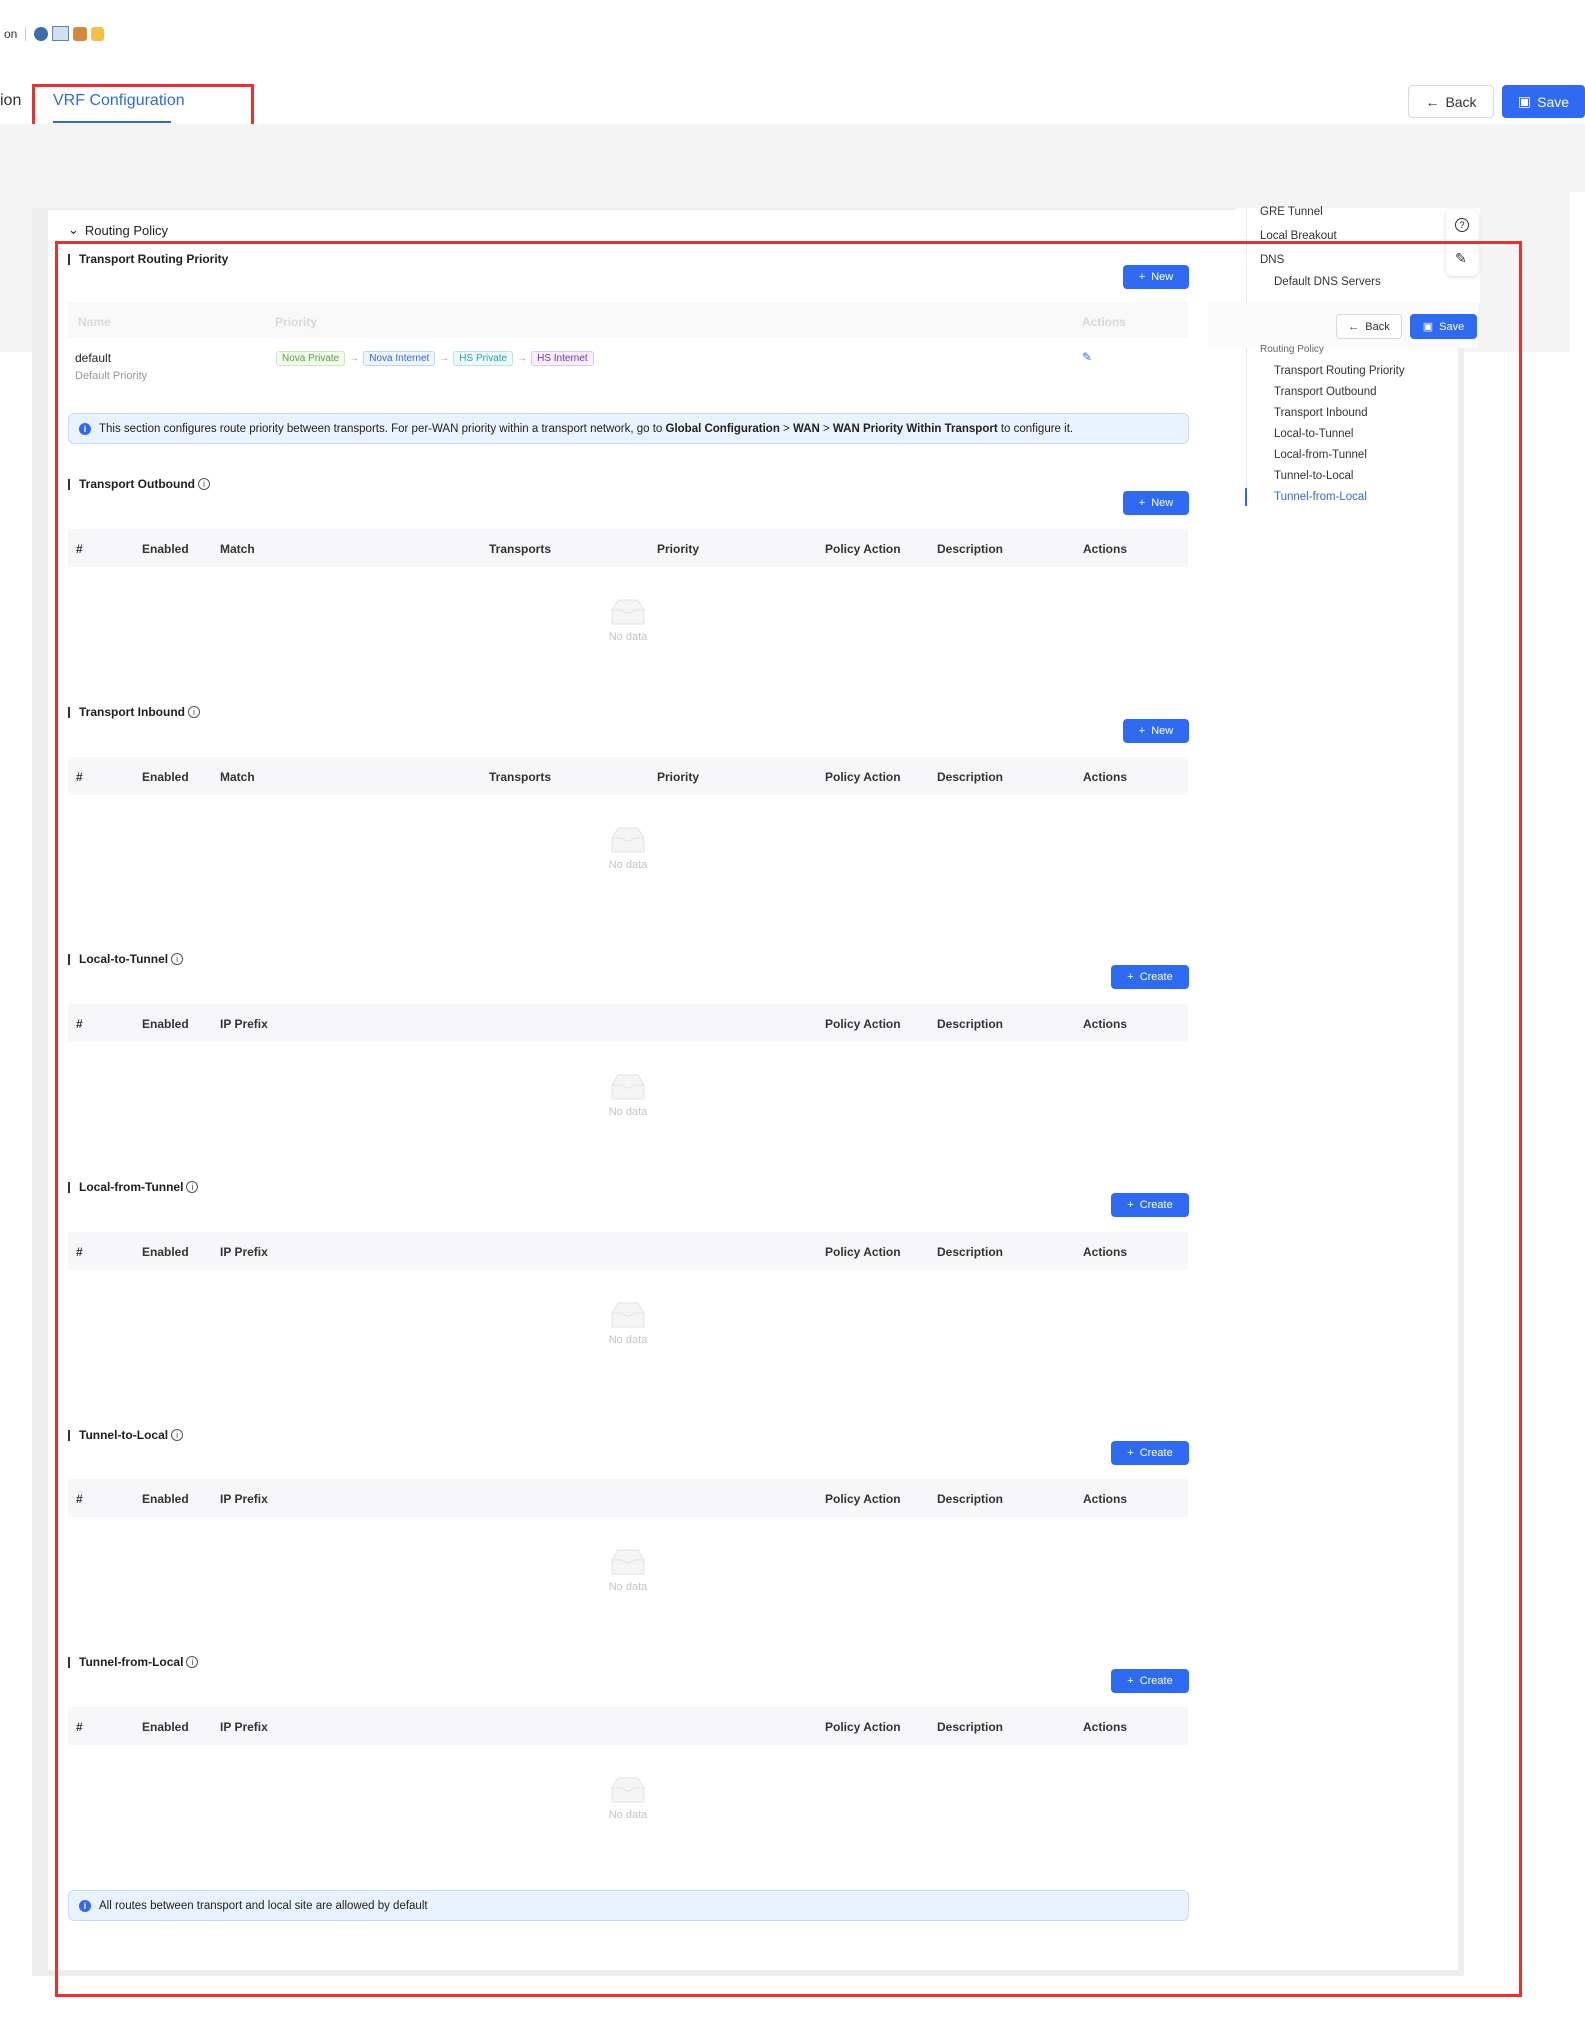 The width and height of the screenshot is (1585, 2027). Describe the element at coordinates (10, 101) in the screenshot. I see `tab-previous: ion` at that location.